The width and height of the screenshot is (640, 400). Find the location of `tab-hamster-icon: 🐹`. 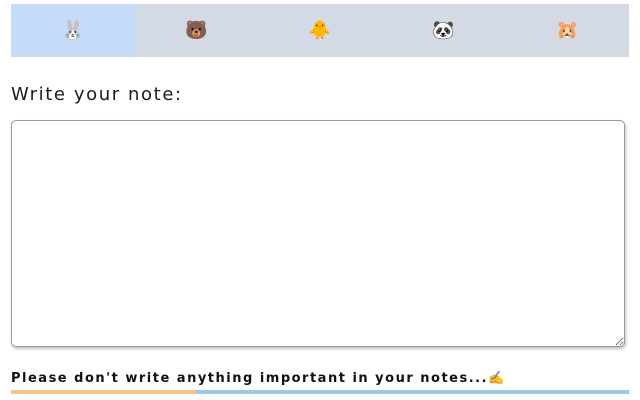

tab-hamster-icon: 🐹 is located at coordinates (567, 30).